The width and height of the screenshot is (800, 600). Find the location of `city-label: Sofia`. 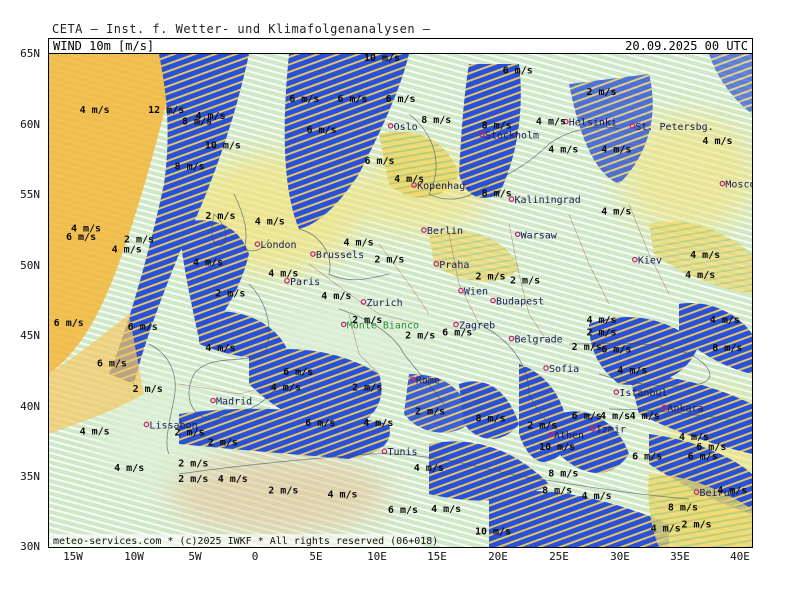

city-label: Sofia is located at coordinates (564, 369).